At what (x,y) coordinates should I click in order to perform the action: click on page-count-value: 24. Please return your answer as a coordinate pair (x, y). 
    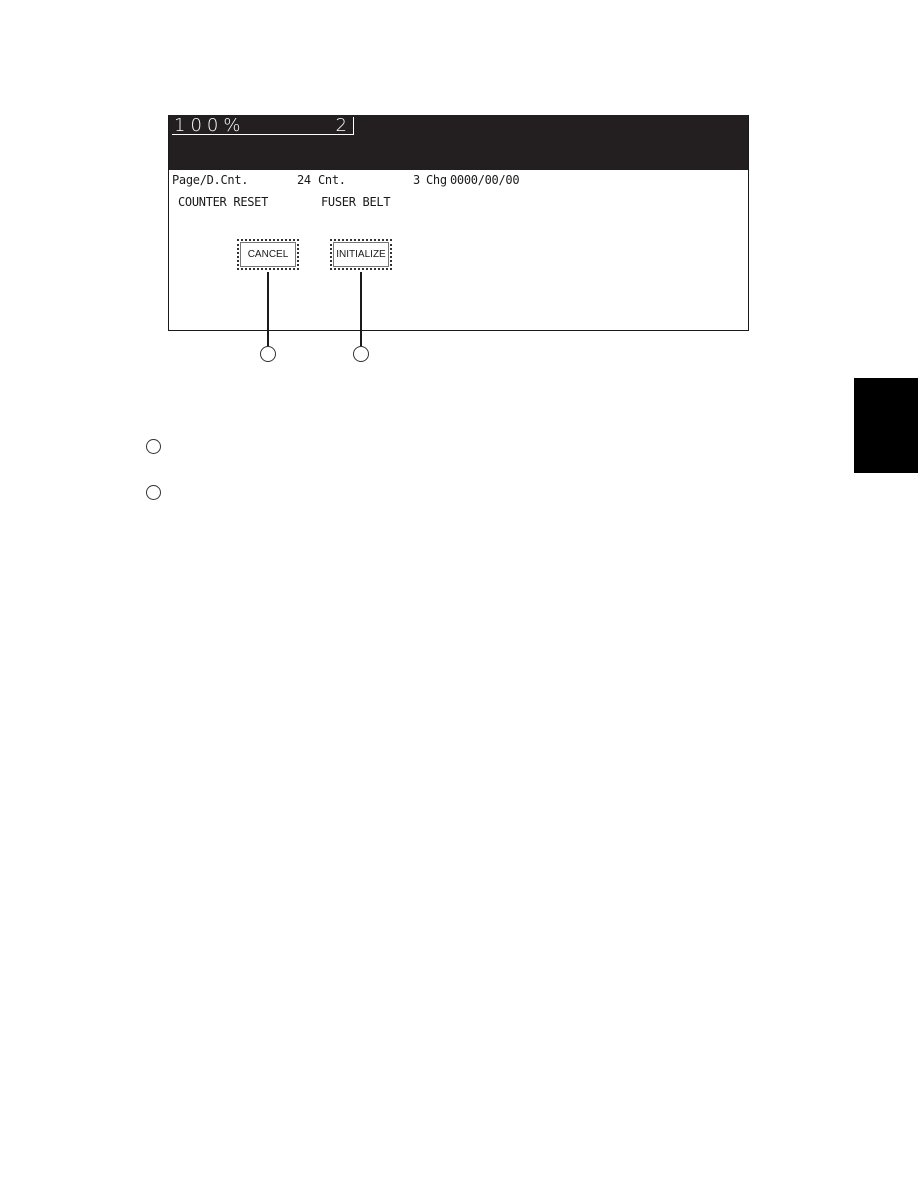
    Looking at the image, I should click on (304, 180).